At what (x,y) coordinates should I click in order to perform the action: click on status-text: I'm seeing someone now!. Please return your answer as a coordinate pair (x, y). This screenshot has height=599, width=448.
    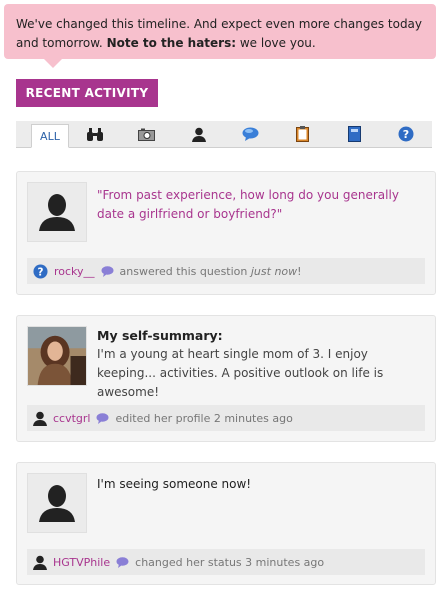
    Looking at the image, I should click on (174, 484).